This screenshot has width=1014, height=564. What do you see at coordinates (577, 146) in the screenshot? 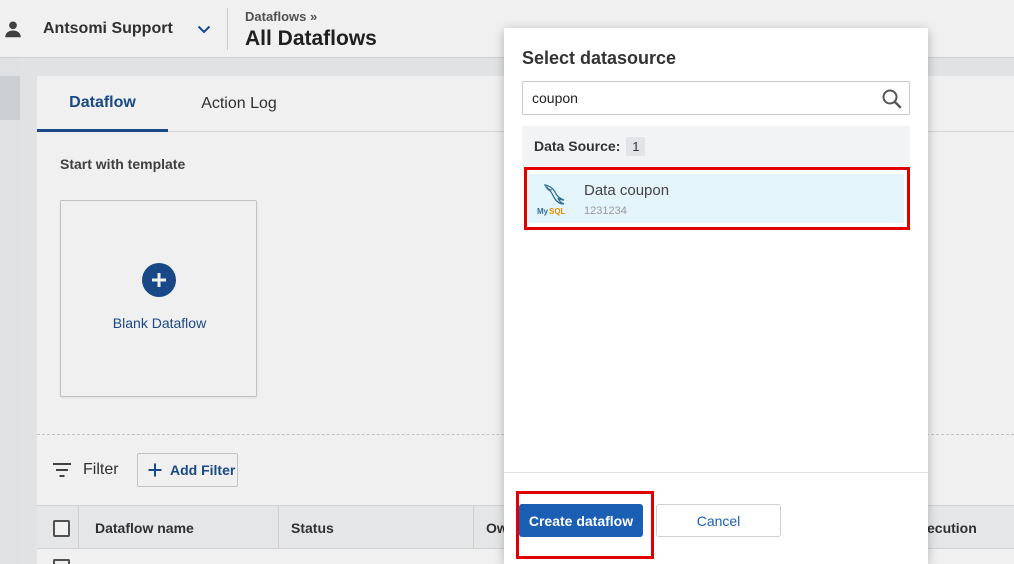
I see `group-label: Data Source:` at bounding box center [577, 146].